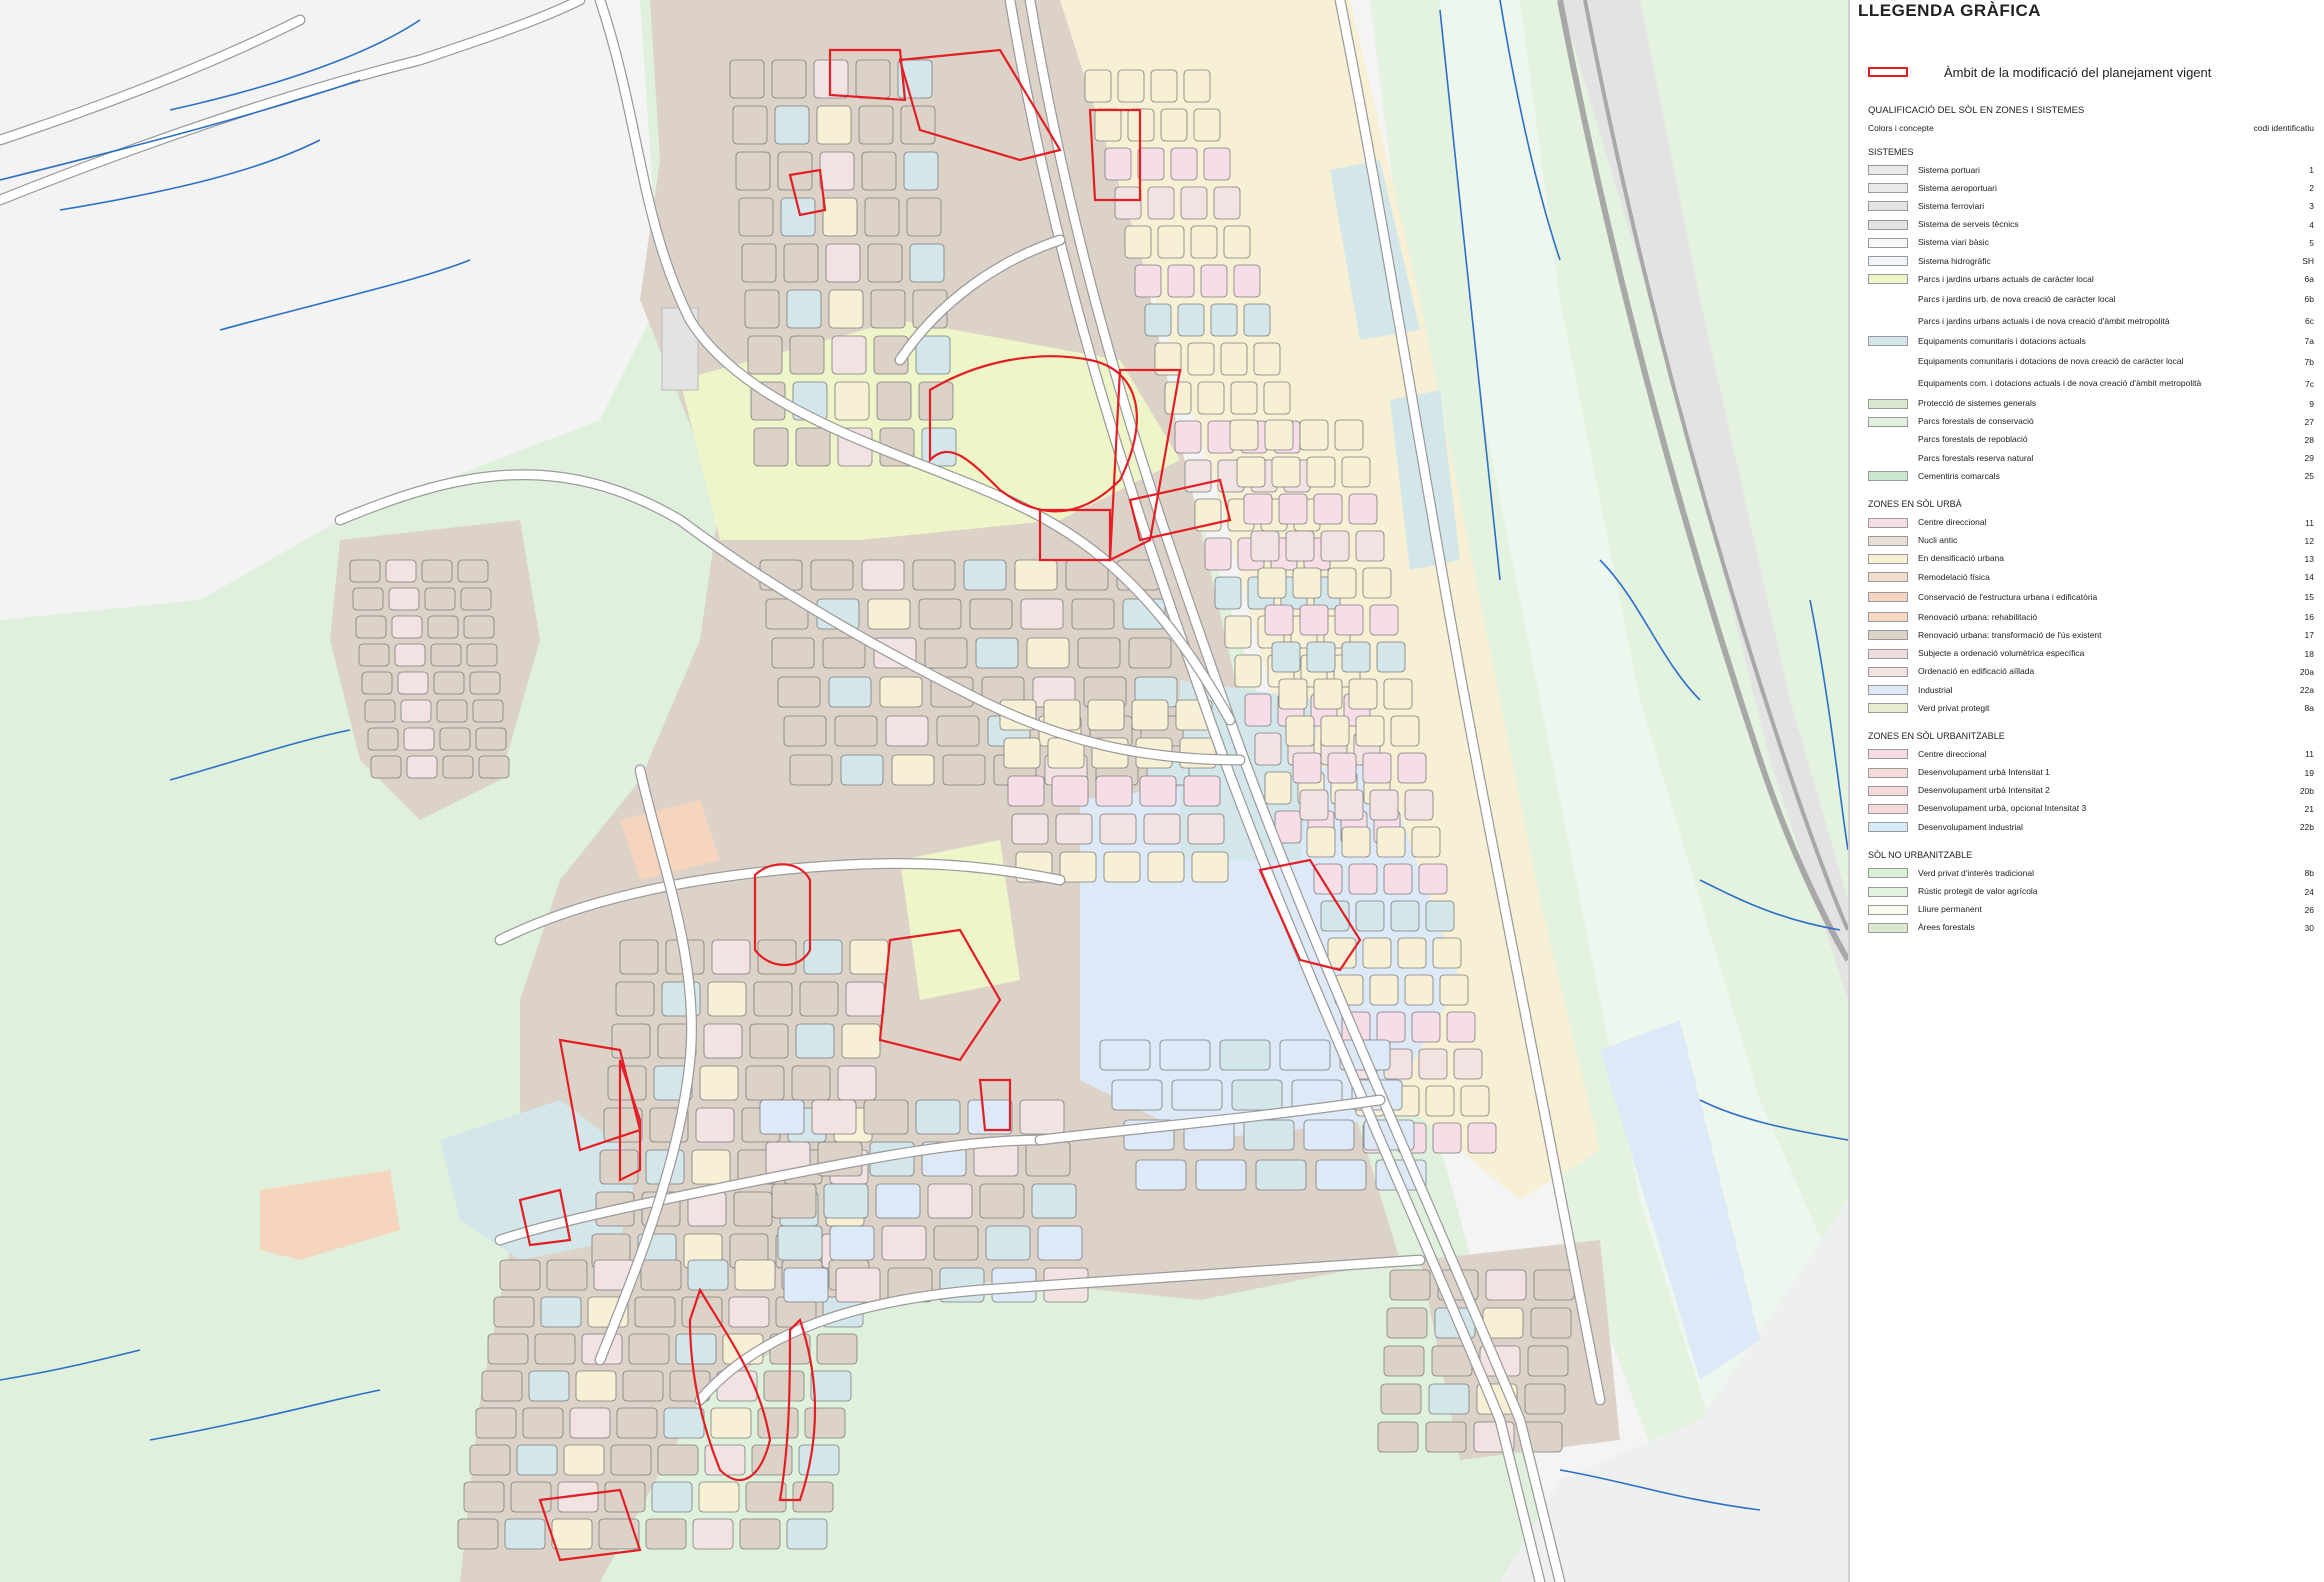 The width and height of the screenshot is (2324, 1582). What do you see at coordinates (1957, 187) in the screenshot?
I see `legend-item-label: Sistema aeroportuari` at bounding box center [1957, 187].